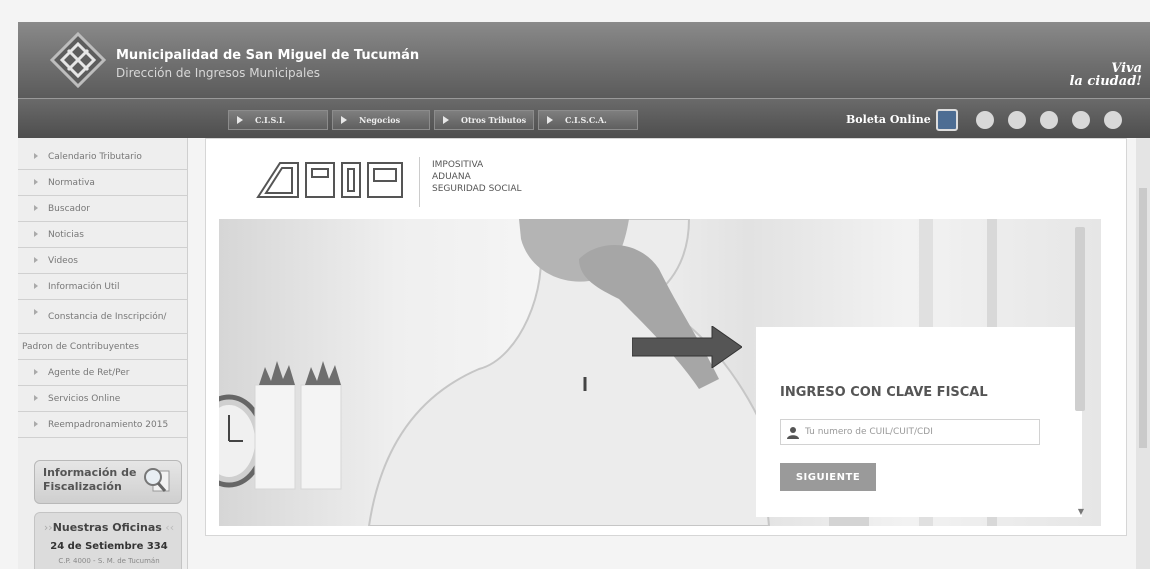 The image size is (1150, 569). I want to click on page-scrollbar, so click(1143, 353).